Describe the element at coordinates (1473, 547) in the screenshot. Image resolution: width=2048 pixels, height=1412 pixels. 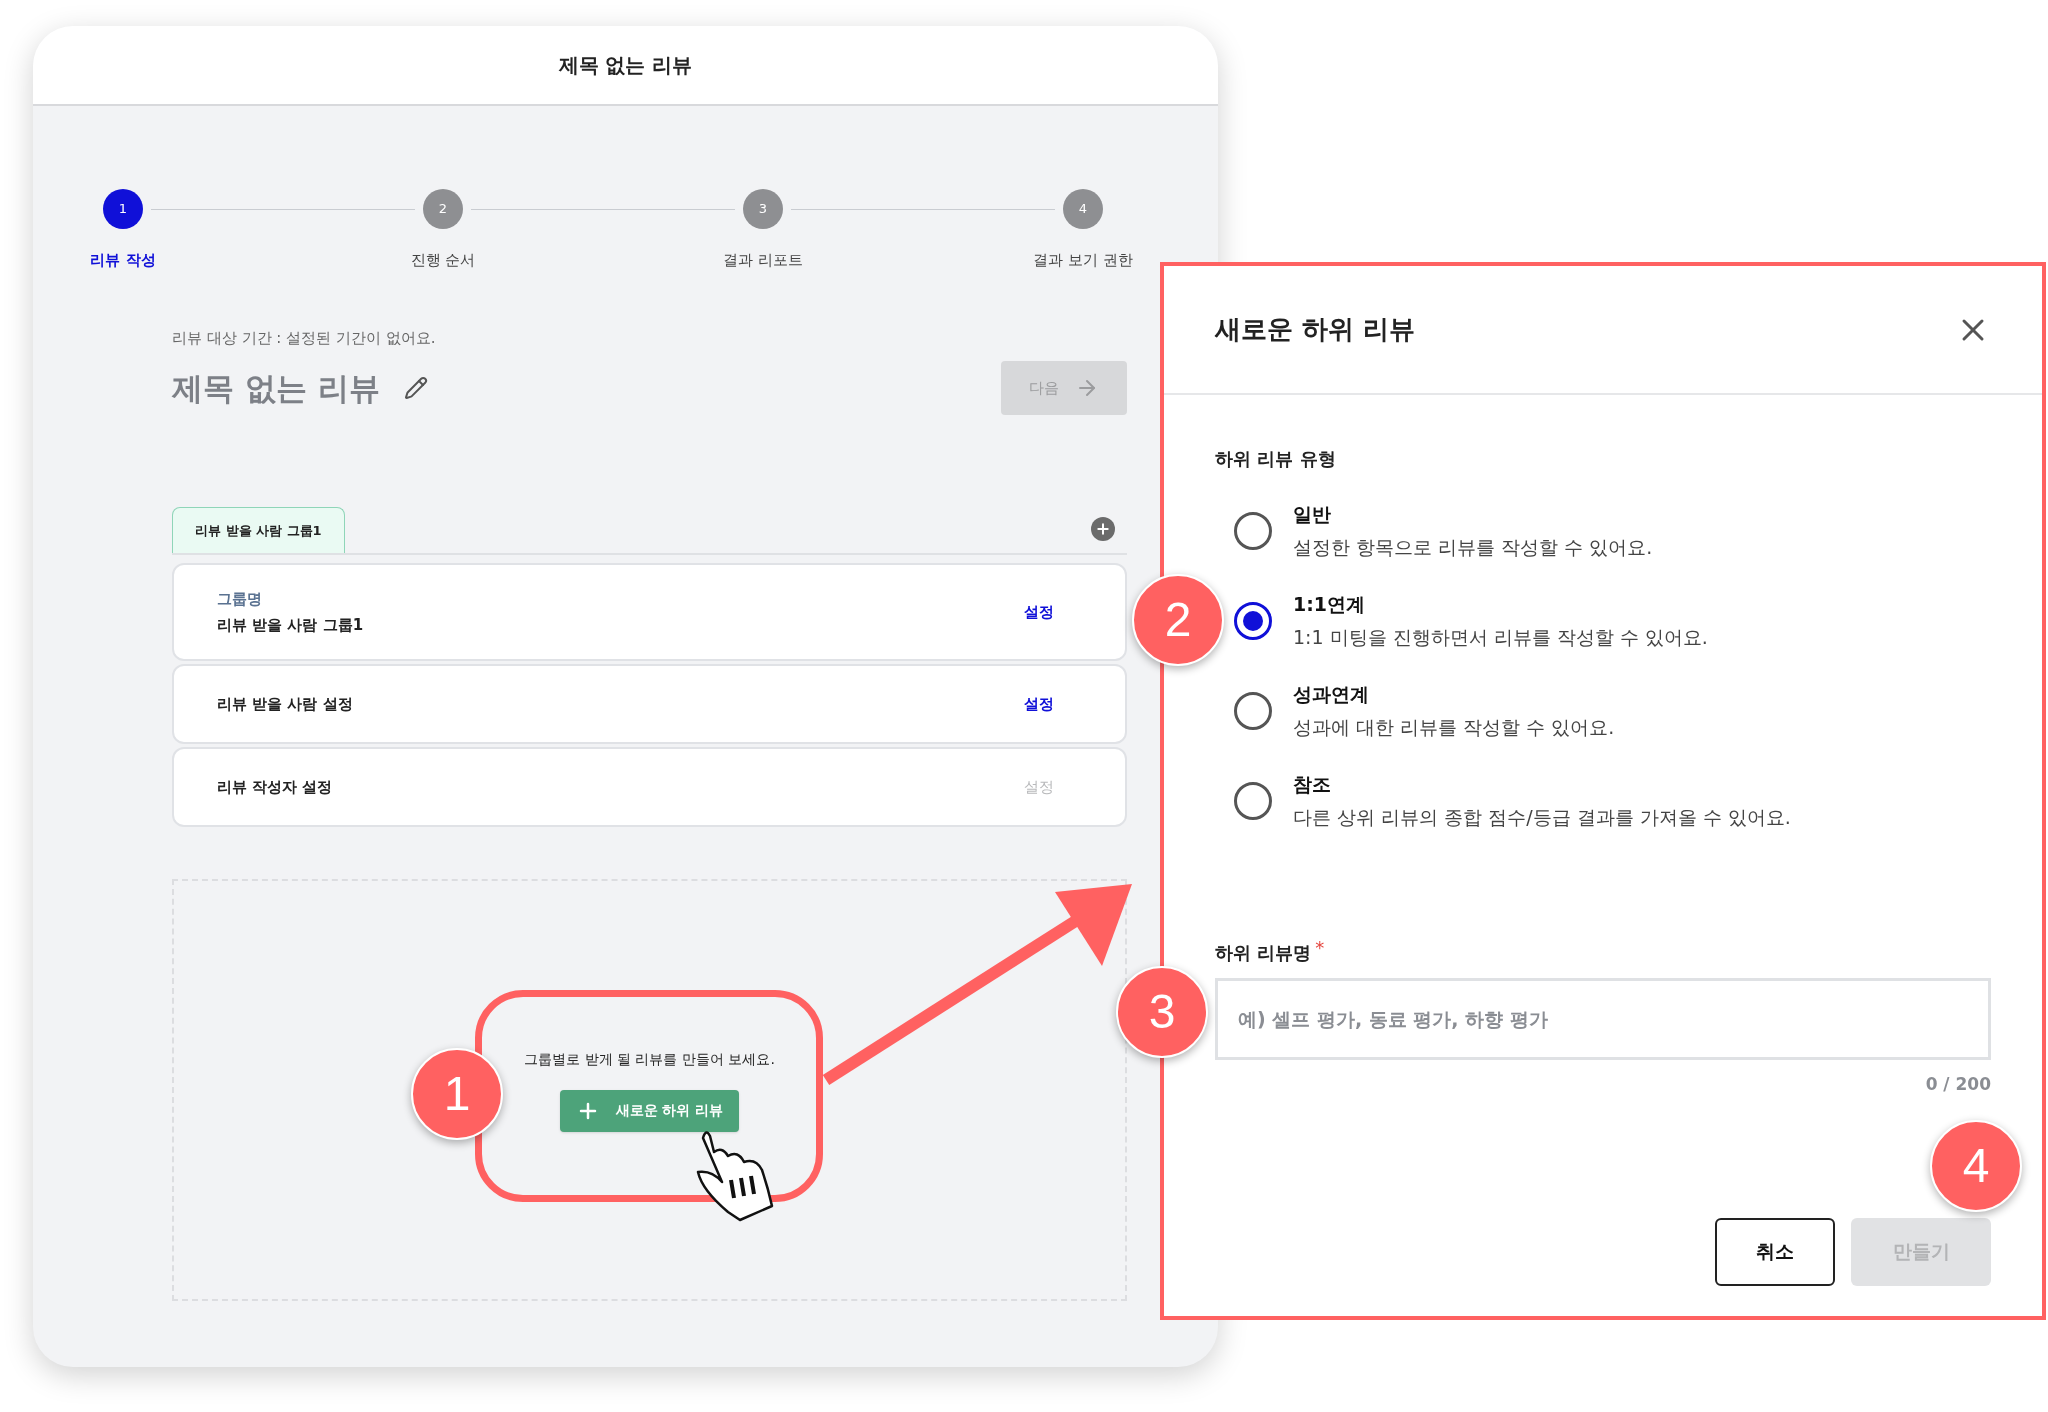
I see `option-description: 설정한 항목으로 리뷰를 작성할 수 있어요.` at that location.